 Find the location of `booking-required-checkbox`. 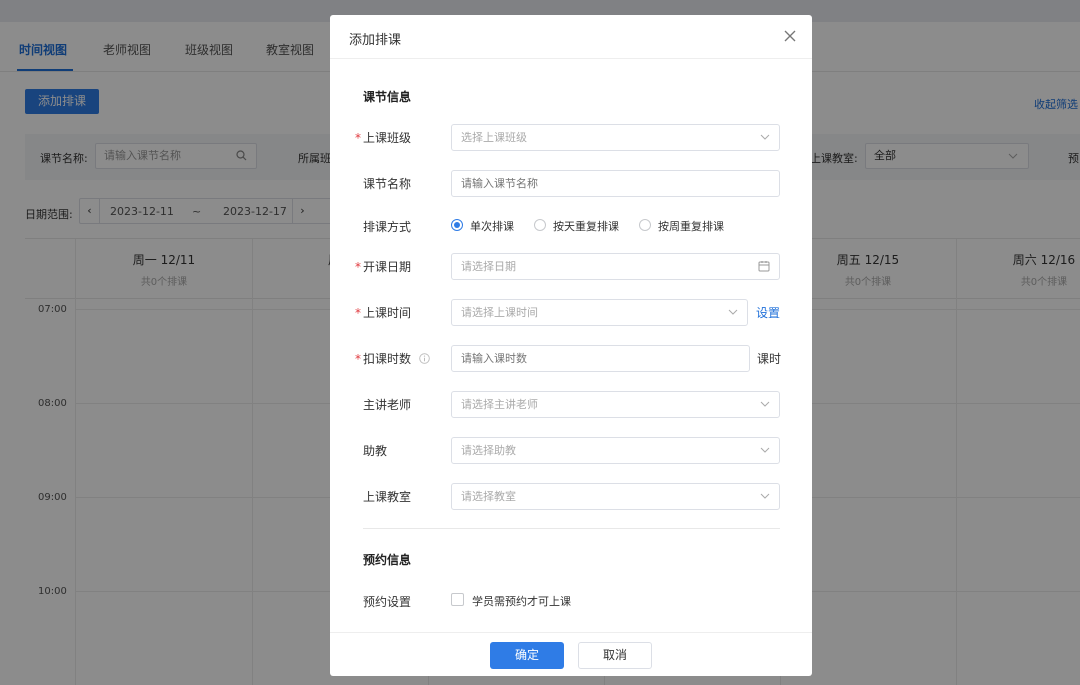

booking-required-checkbox is located at coordinates (457, 599).